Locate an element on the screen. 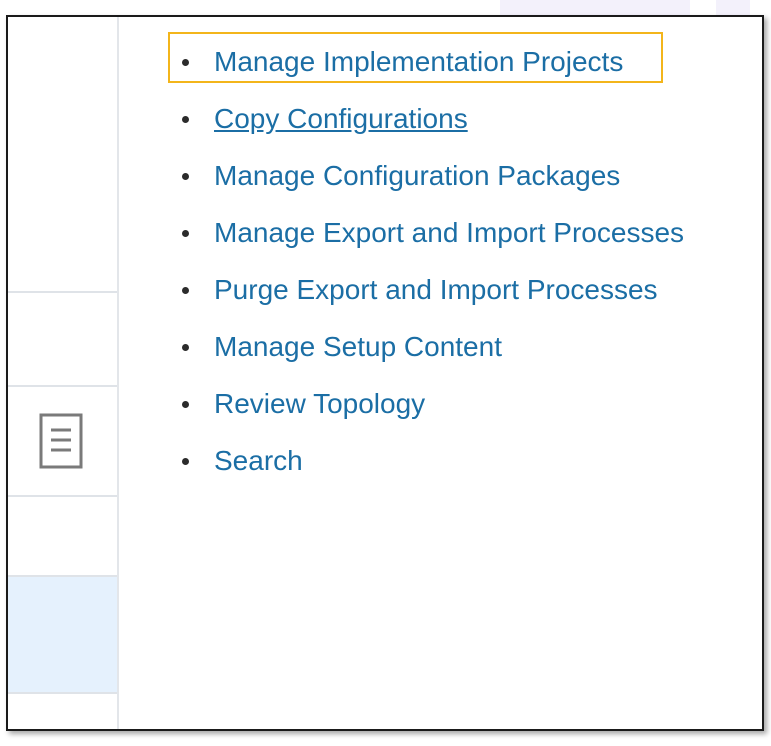  left-panel is located at coordinates (63, 373).